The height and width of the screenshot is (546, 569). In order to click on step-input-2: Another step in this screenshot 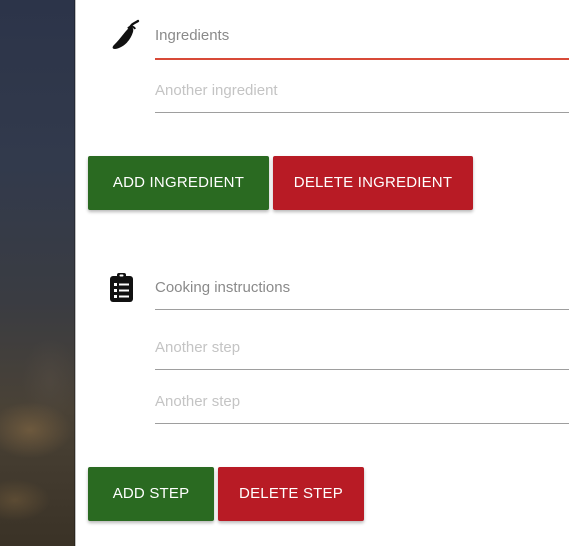, I will do `click(362, 408)`.